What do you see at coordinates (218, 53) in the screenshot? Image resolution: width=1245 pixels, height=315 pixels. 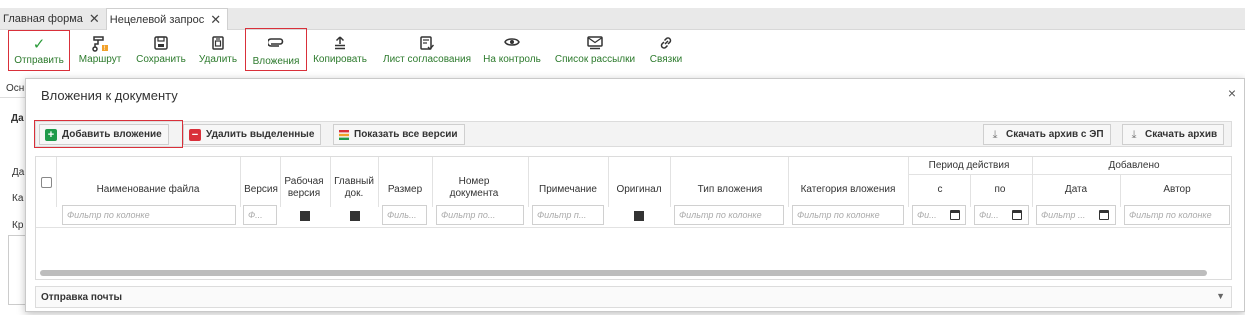 I see `delete-button: Удалить` at bounding box center [218, 53].